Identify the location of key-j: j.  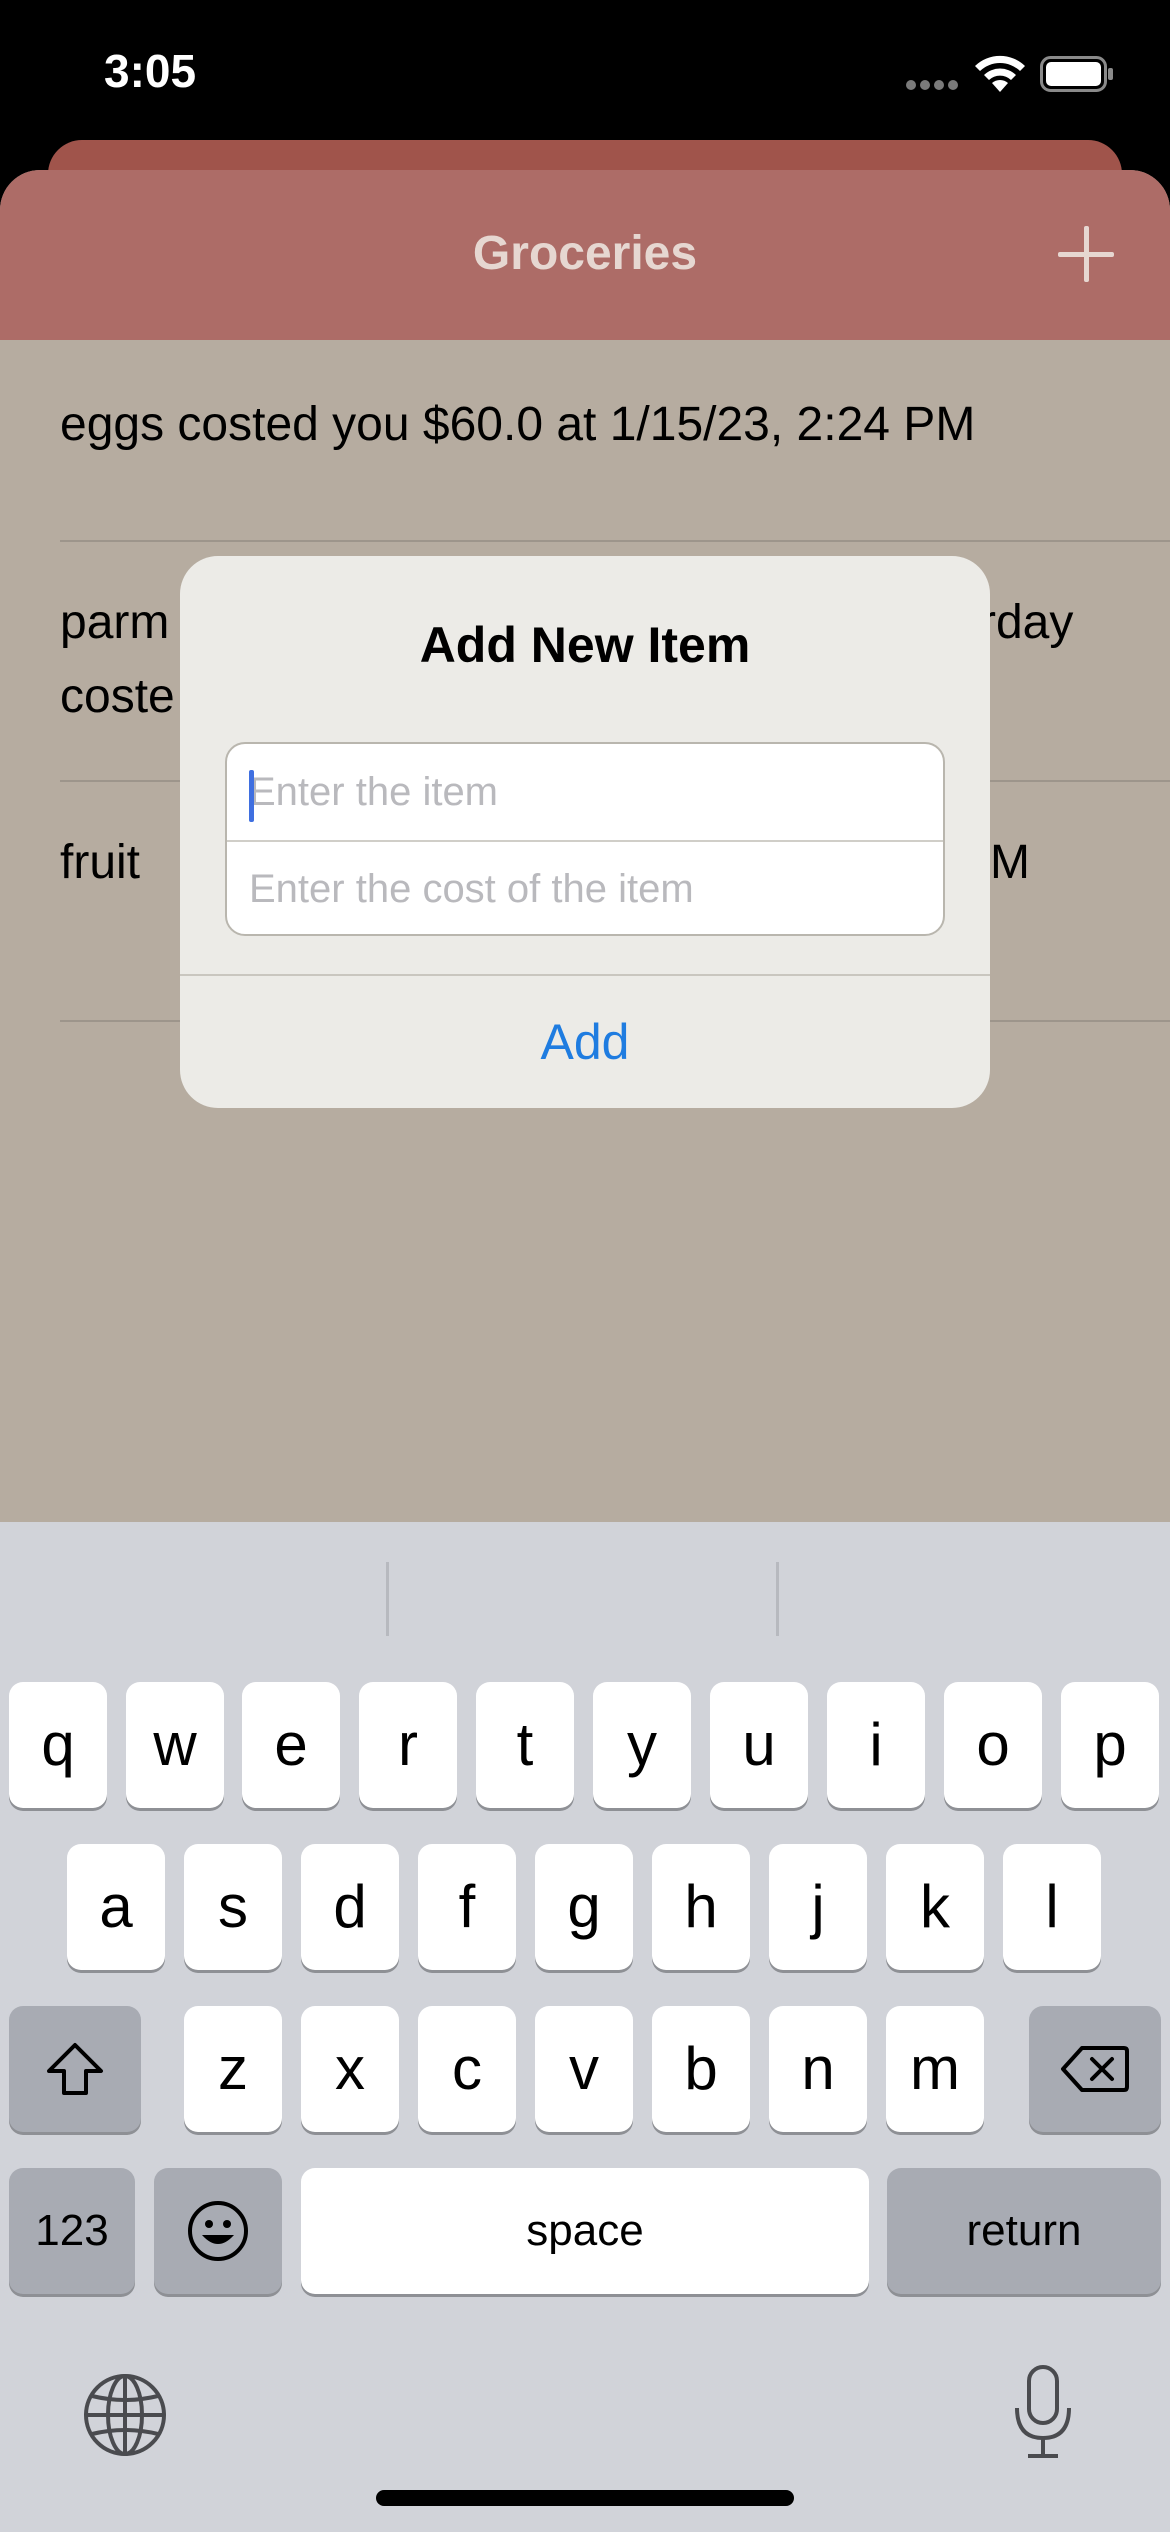
(818, 1907).